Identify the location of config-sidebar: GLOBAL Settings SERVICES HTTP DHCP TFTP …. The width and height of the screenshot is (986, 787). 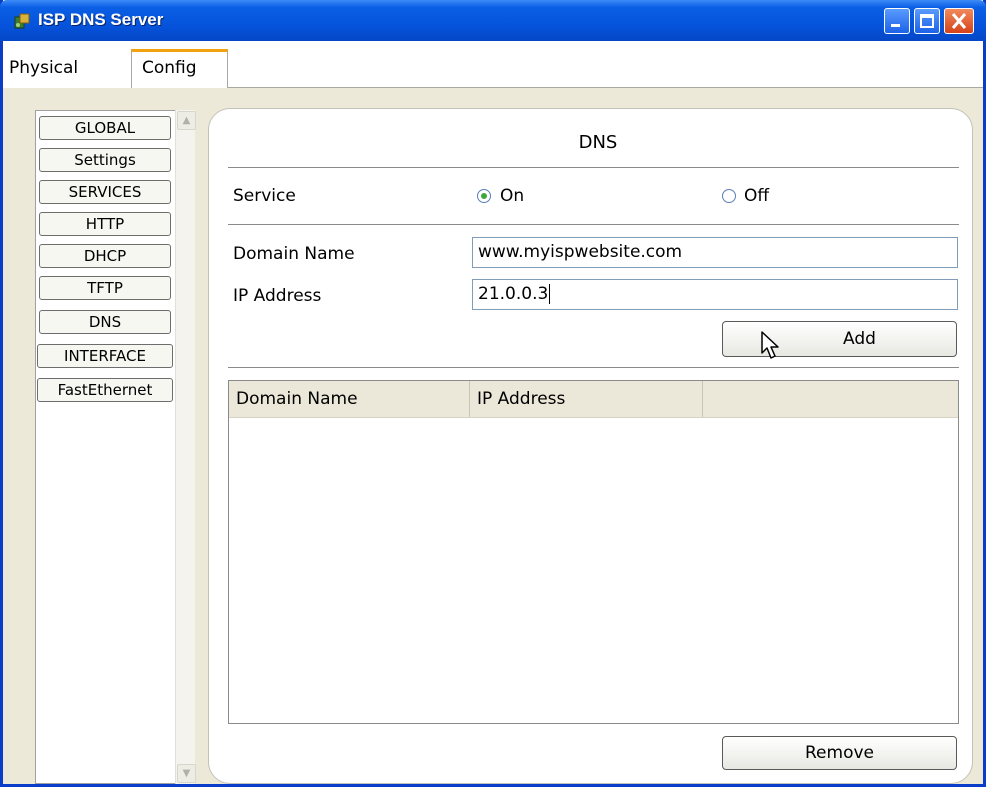
(105, 447).